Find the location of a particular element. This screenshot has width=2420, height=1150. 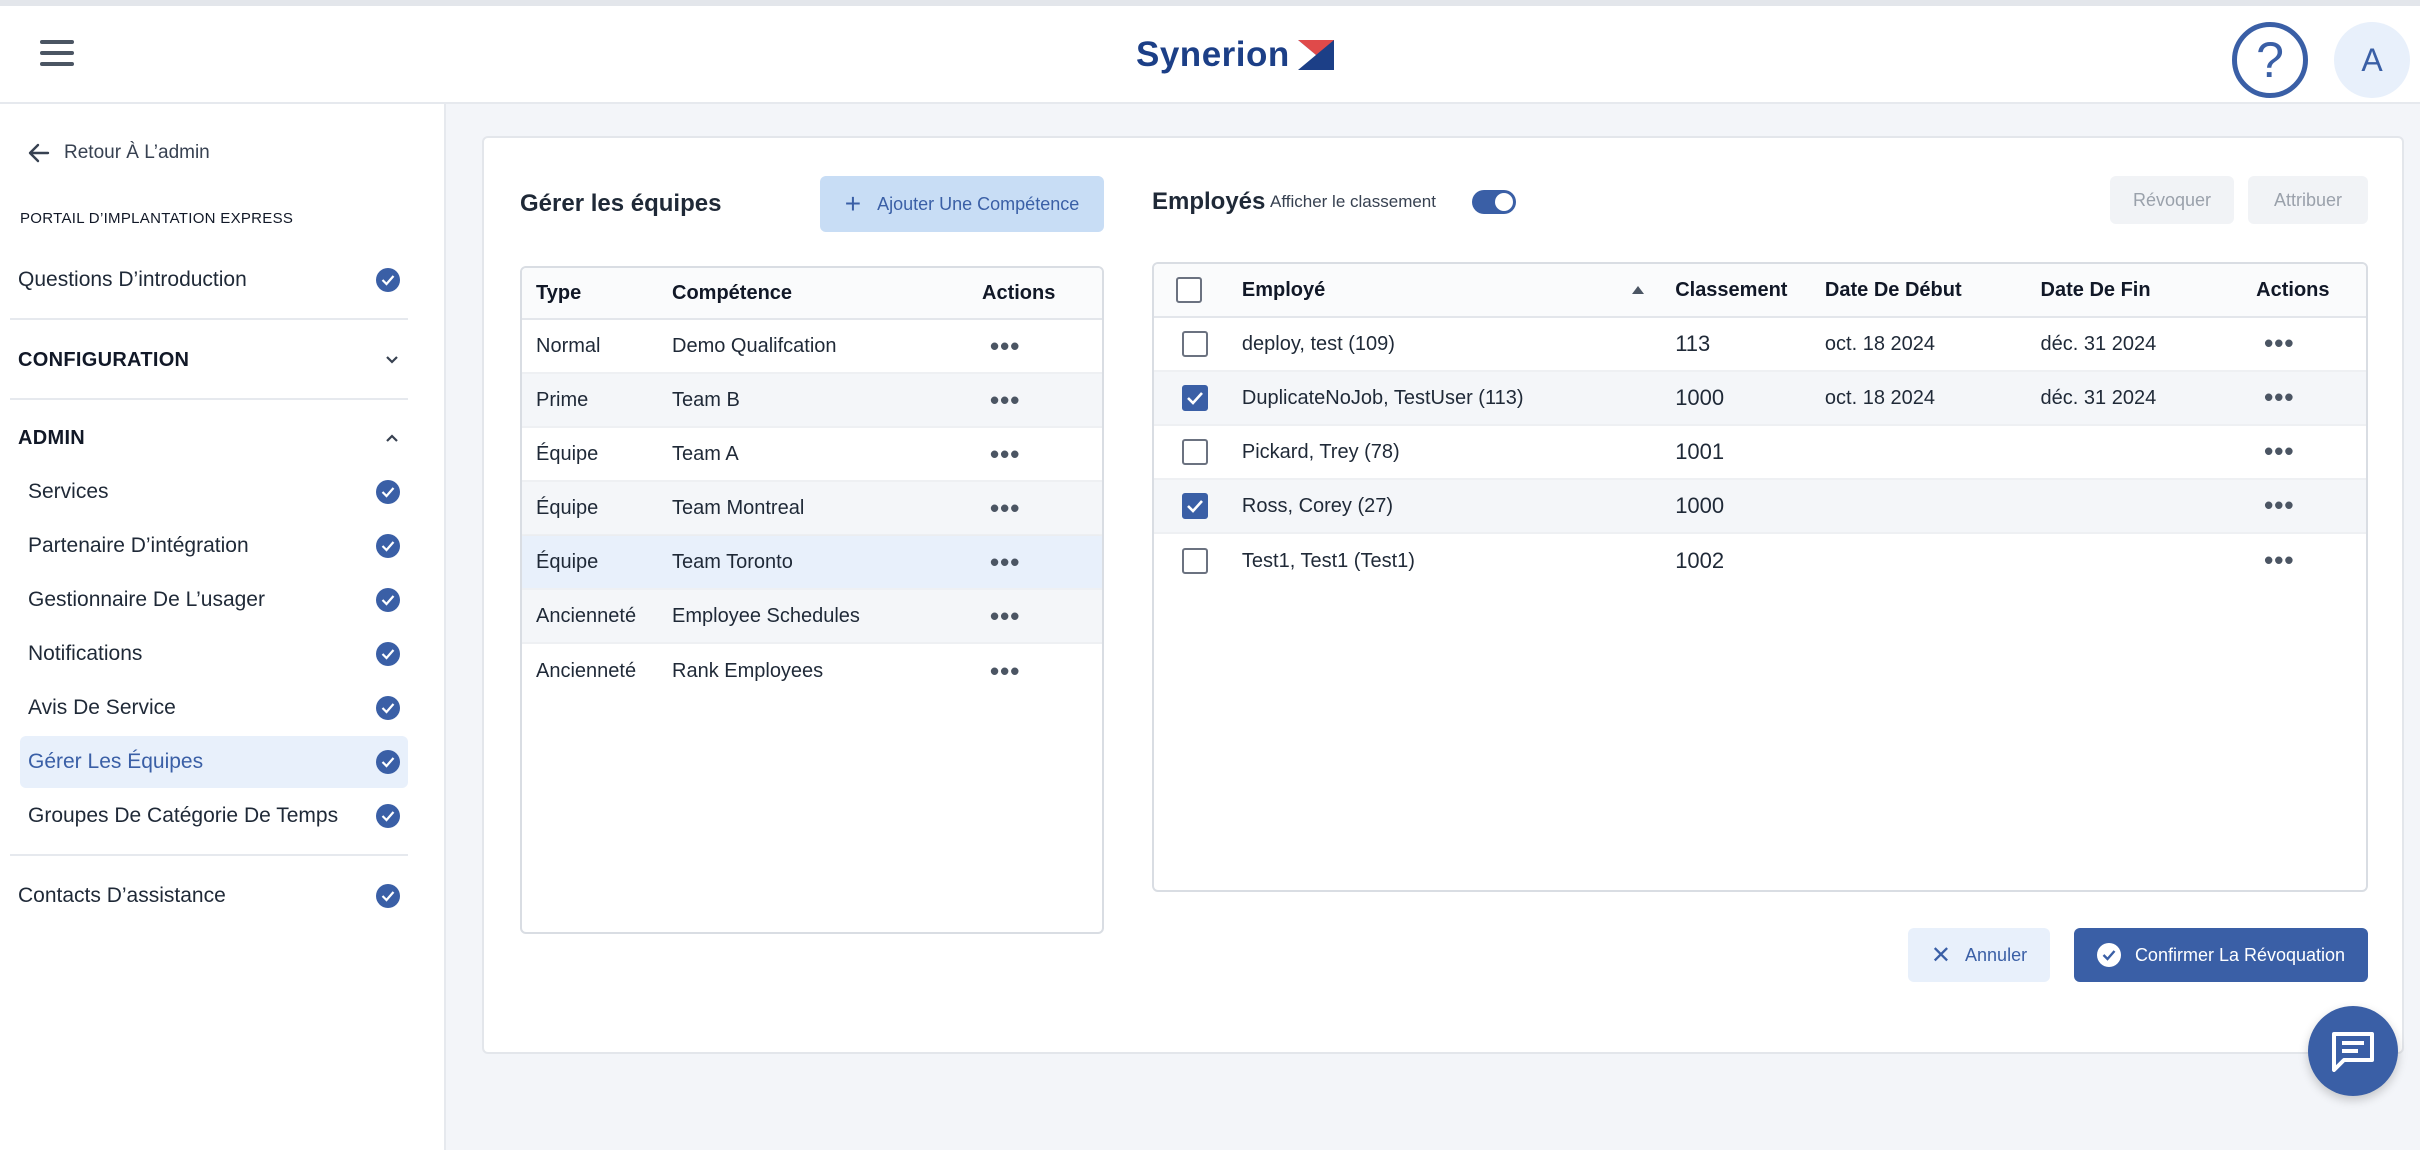

select-all-checkbox is located at coordinates (1189, 290).